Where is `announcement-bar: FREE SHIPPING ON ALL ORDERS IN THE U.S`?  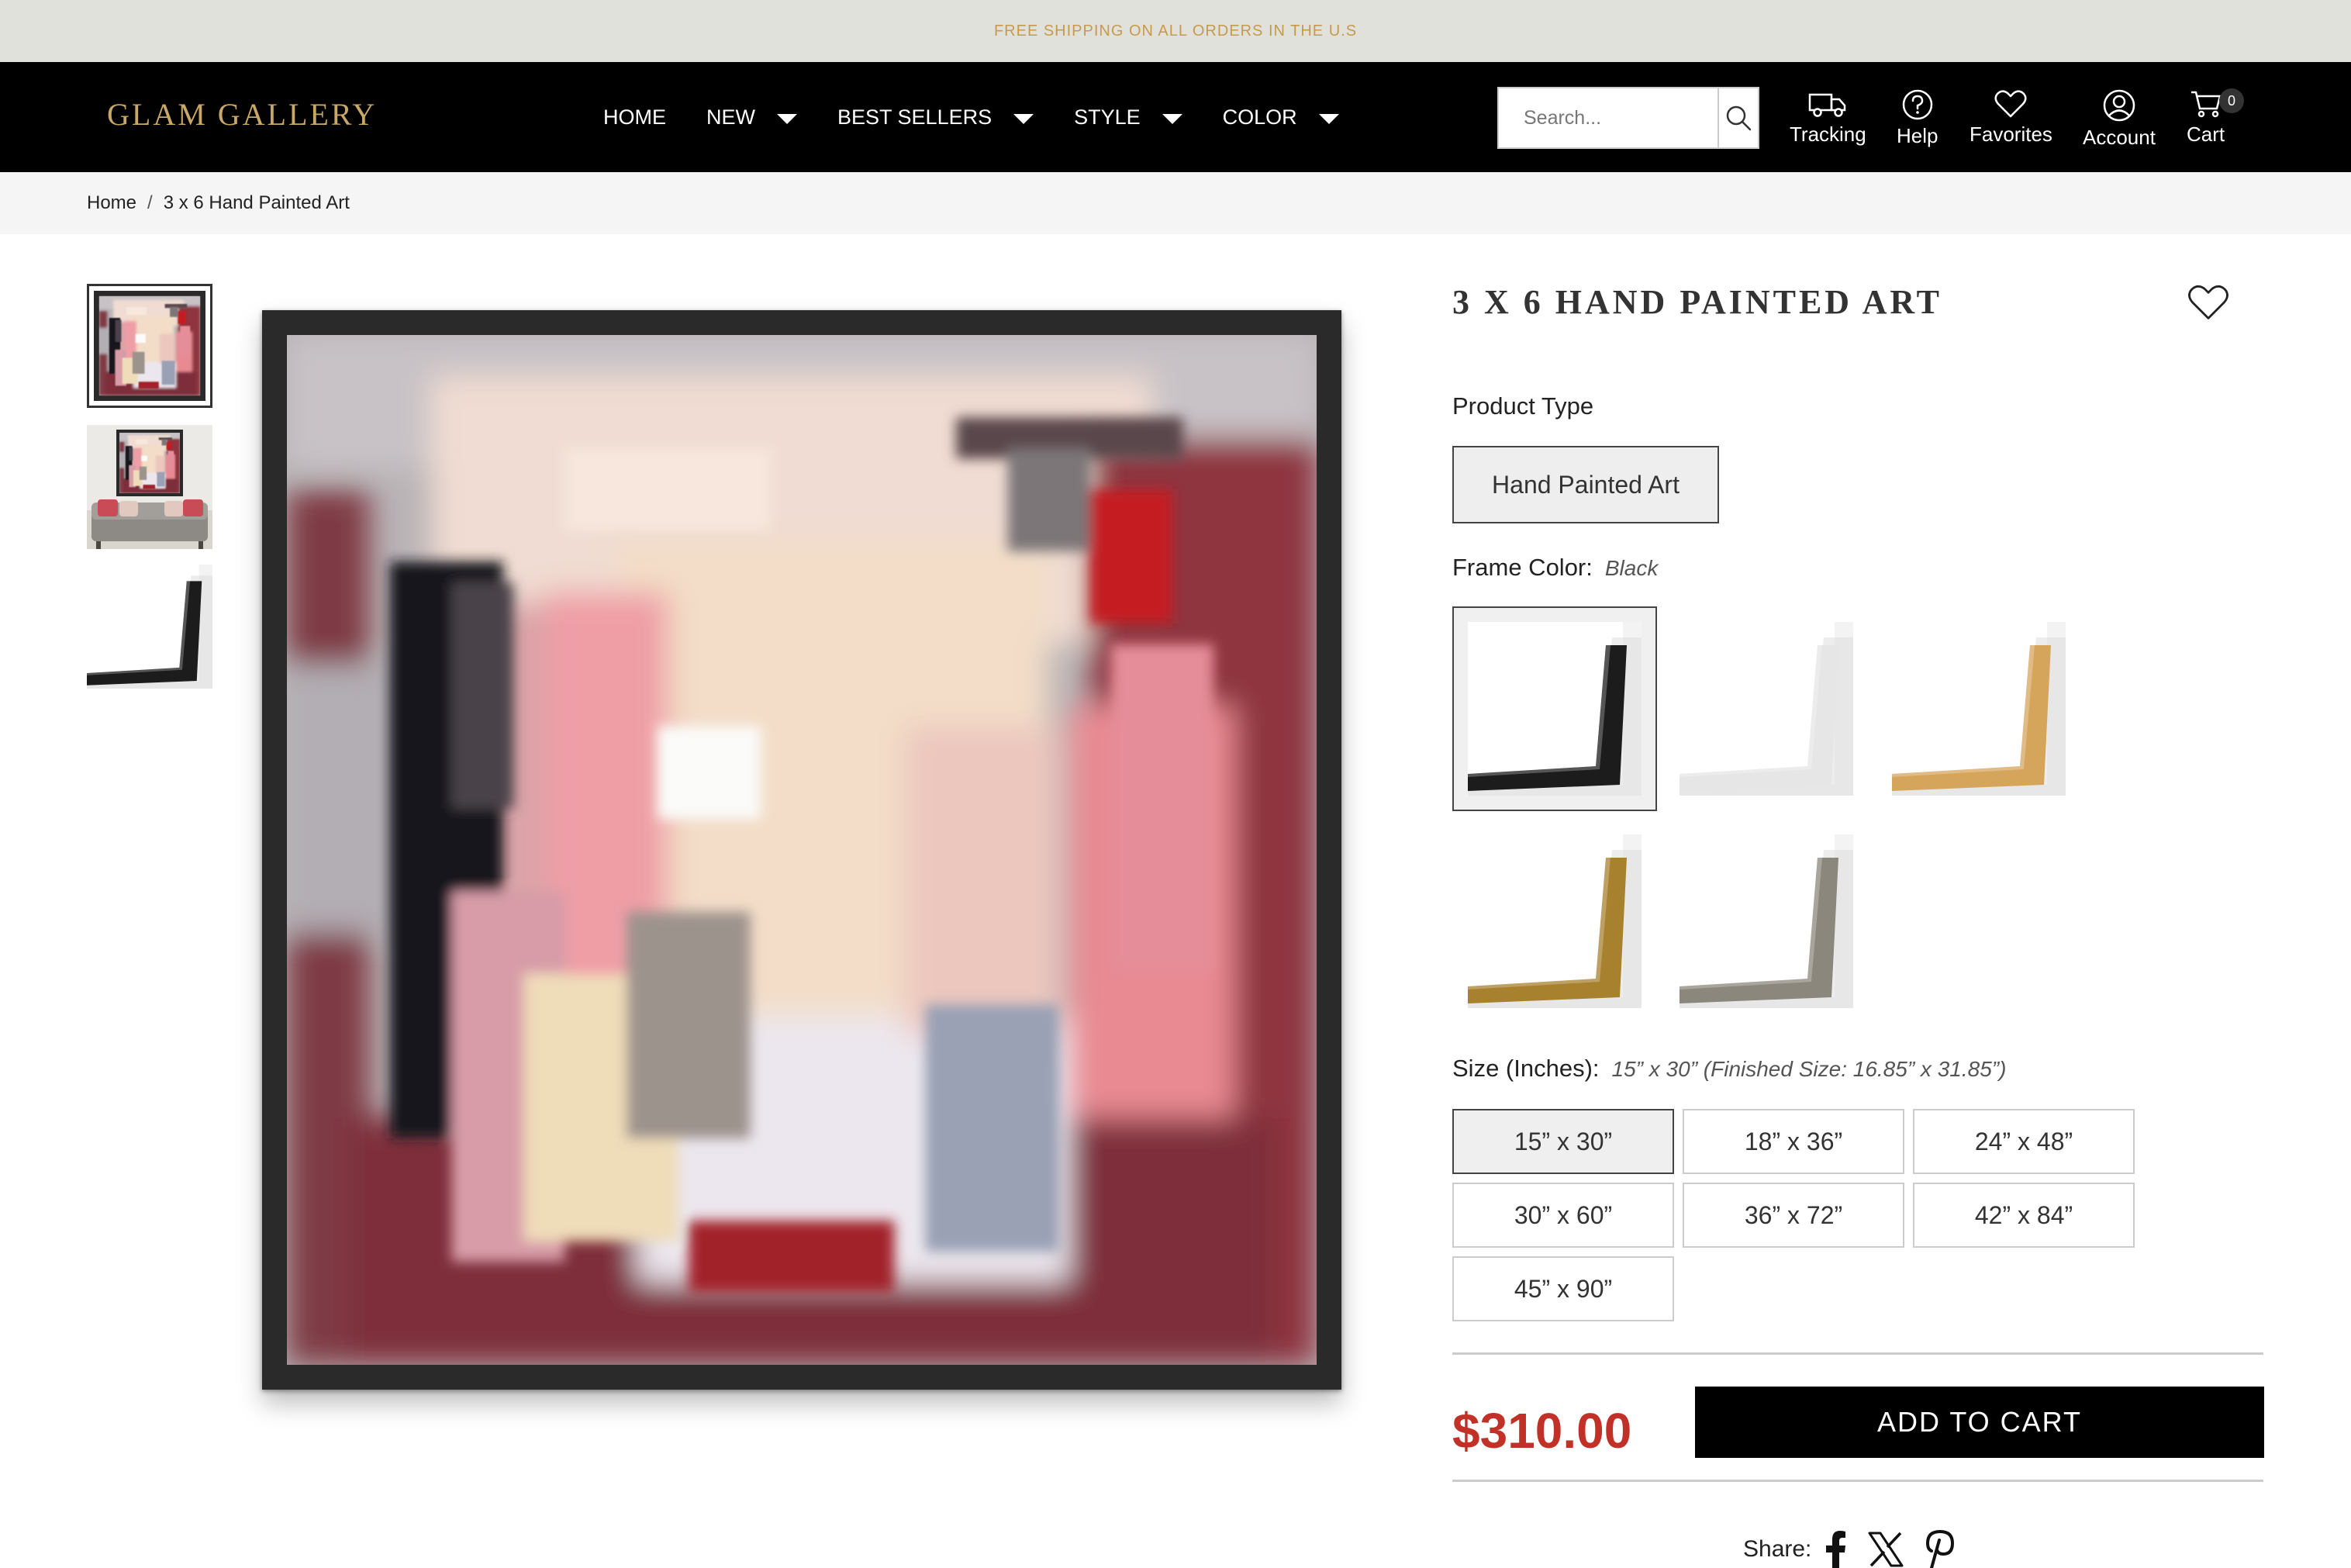 announcement-bar: FREE SHIPPING ON ALL ORDERS IN THE U.S is located at coordinates (1175, 31).